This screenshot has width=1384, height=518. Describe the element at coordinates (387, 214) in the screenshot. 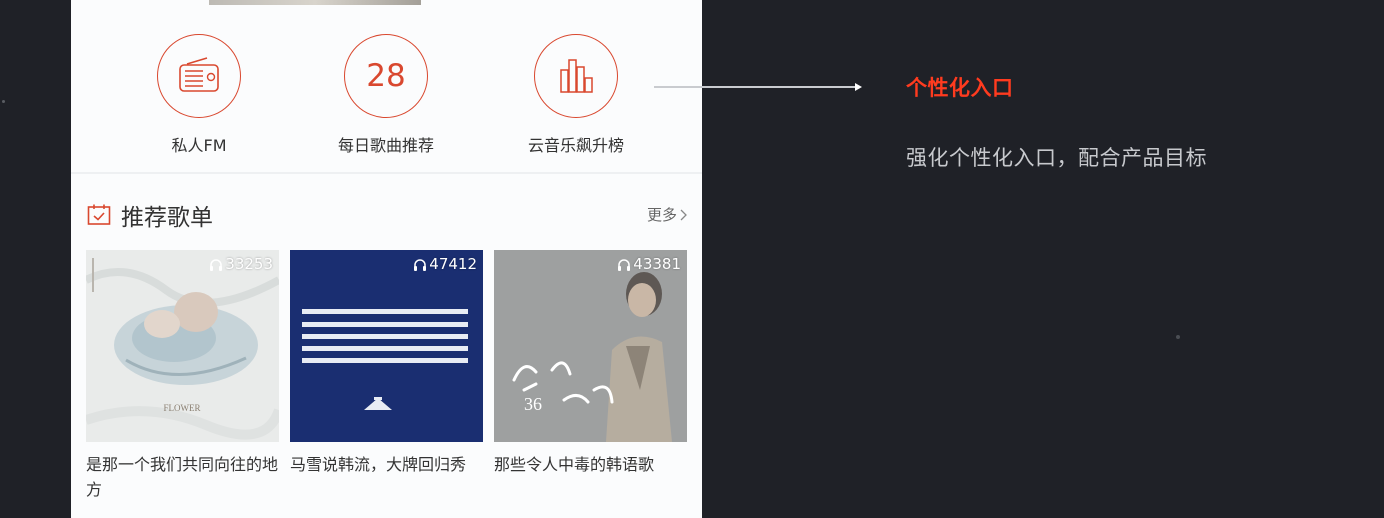

I see `recommended-playlists-header: 推荐歌单 更多` at that location.